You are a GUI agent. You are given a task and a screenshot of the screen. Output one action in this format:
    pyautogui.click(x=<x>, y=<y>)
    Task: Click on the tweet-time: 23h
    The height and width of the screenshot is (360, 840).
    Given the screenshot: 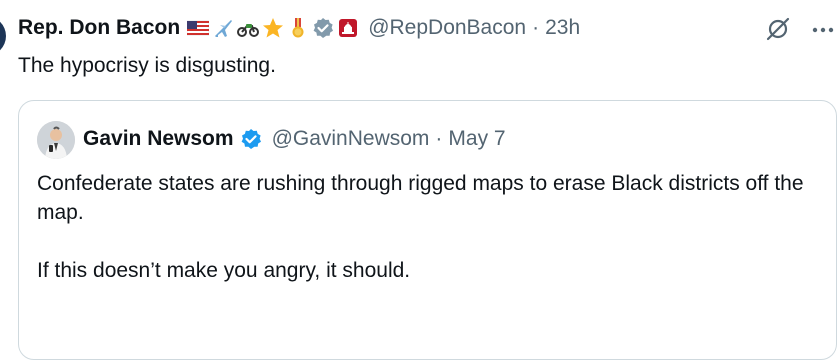 What is the action you would take?
    pyautogui.click(x=562, y=28)
    